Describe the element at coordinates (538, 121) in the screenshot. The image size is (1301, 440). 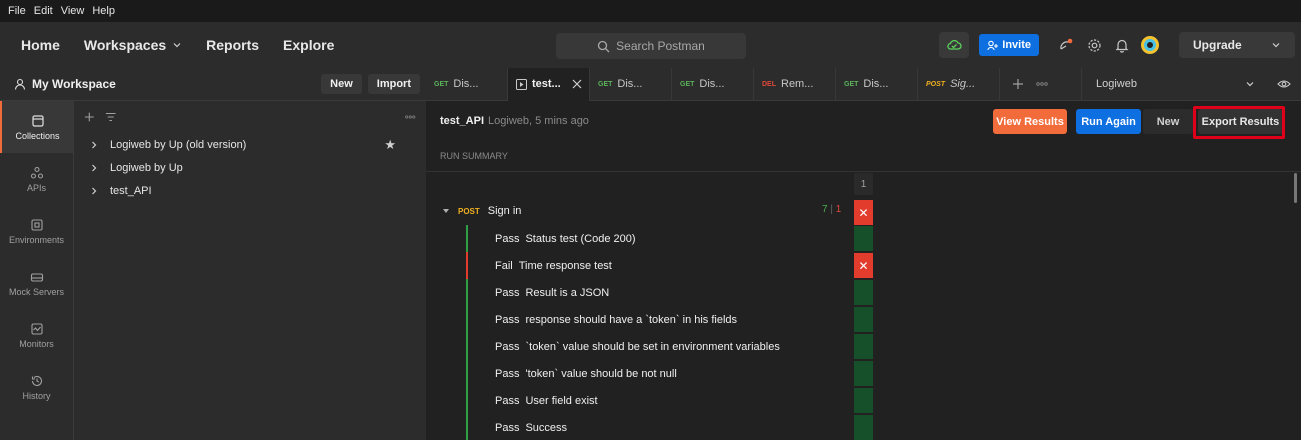
I see `run-meta: Logiweb, 5 mins ago` at that location.